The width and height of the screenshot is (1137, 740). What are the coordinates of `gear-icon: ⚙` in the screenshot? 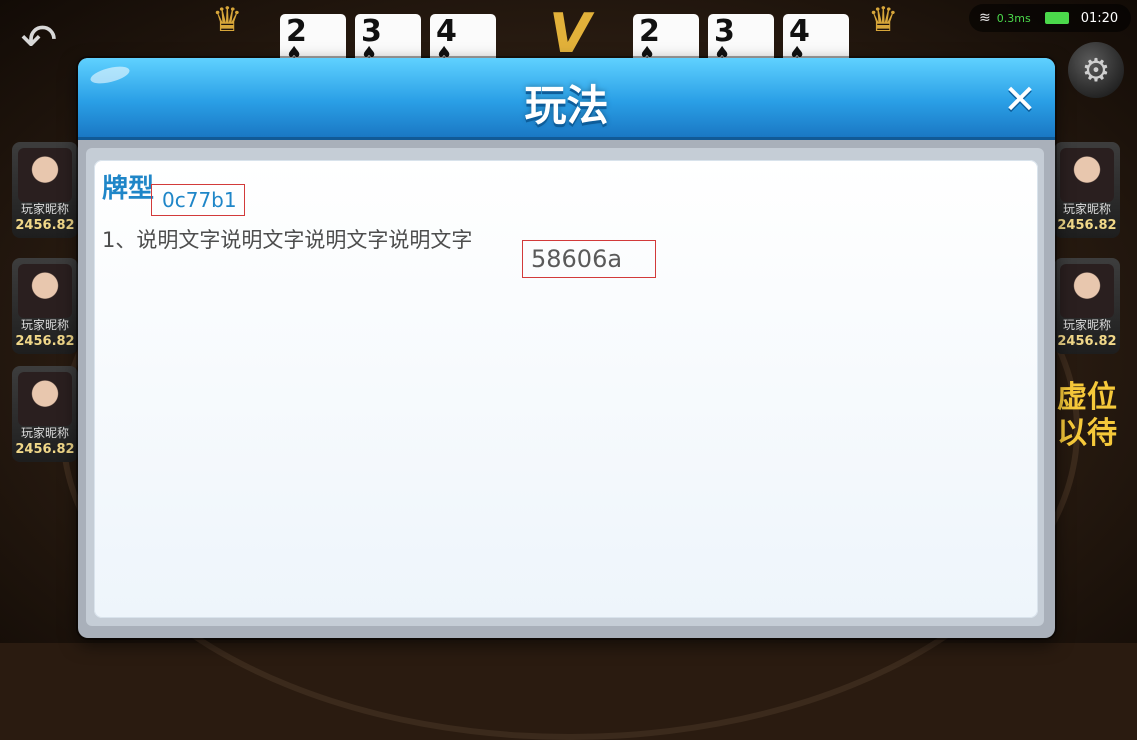 It's located at (1096, 70).